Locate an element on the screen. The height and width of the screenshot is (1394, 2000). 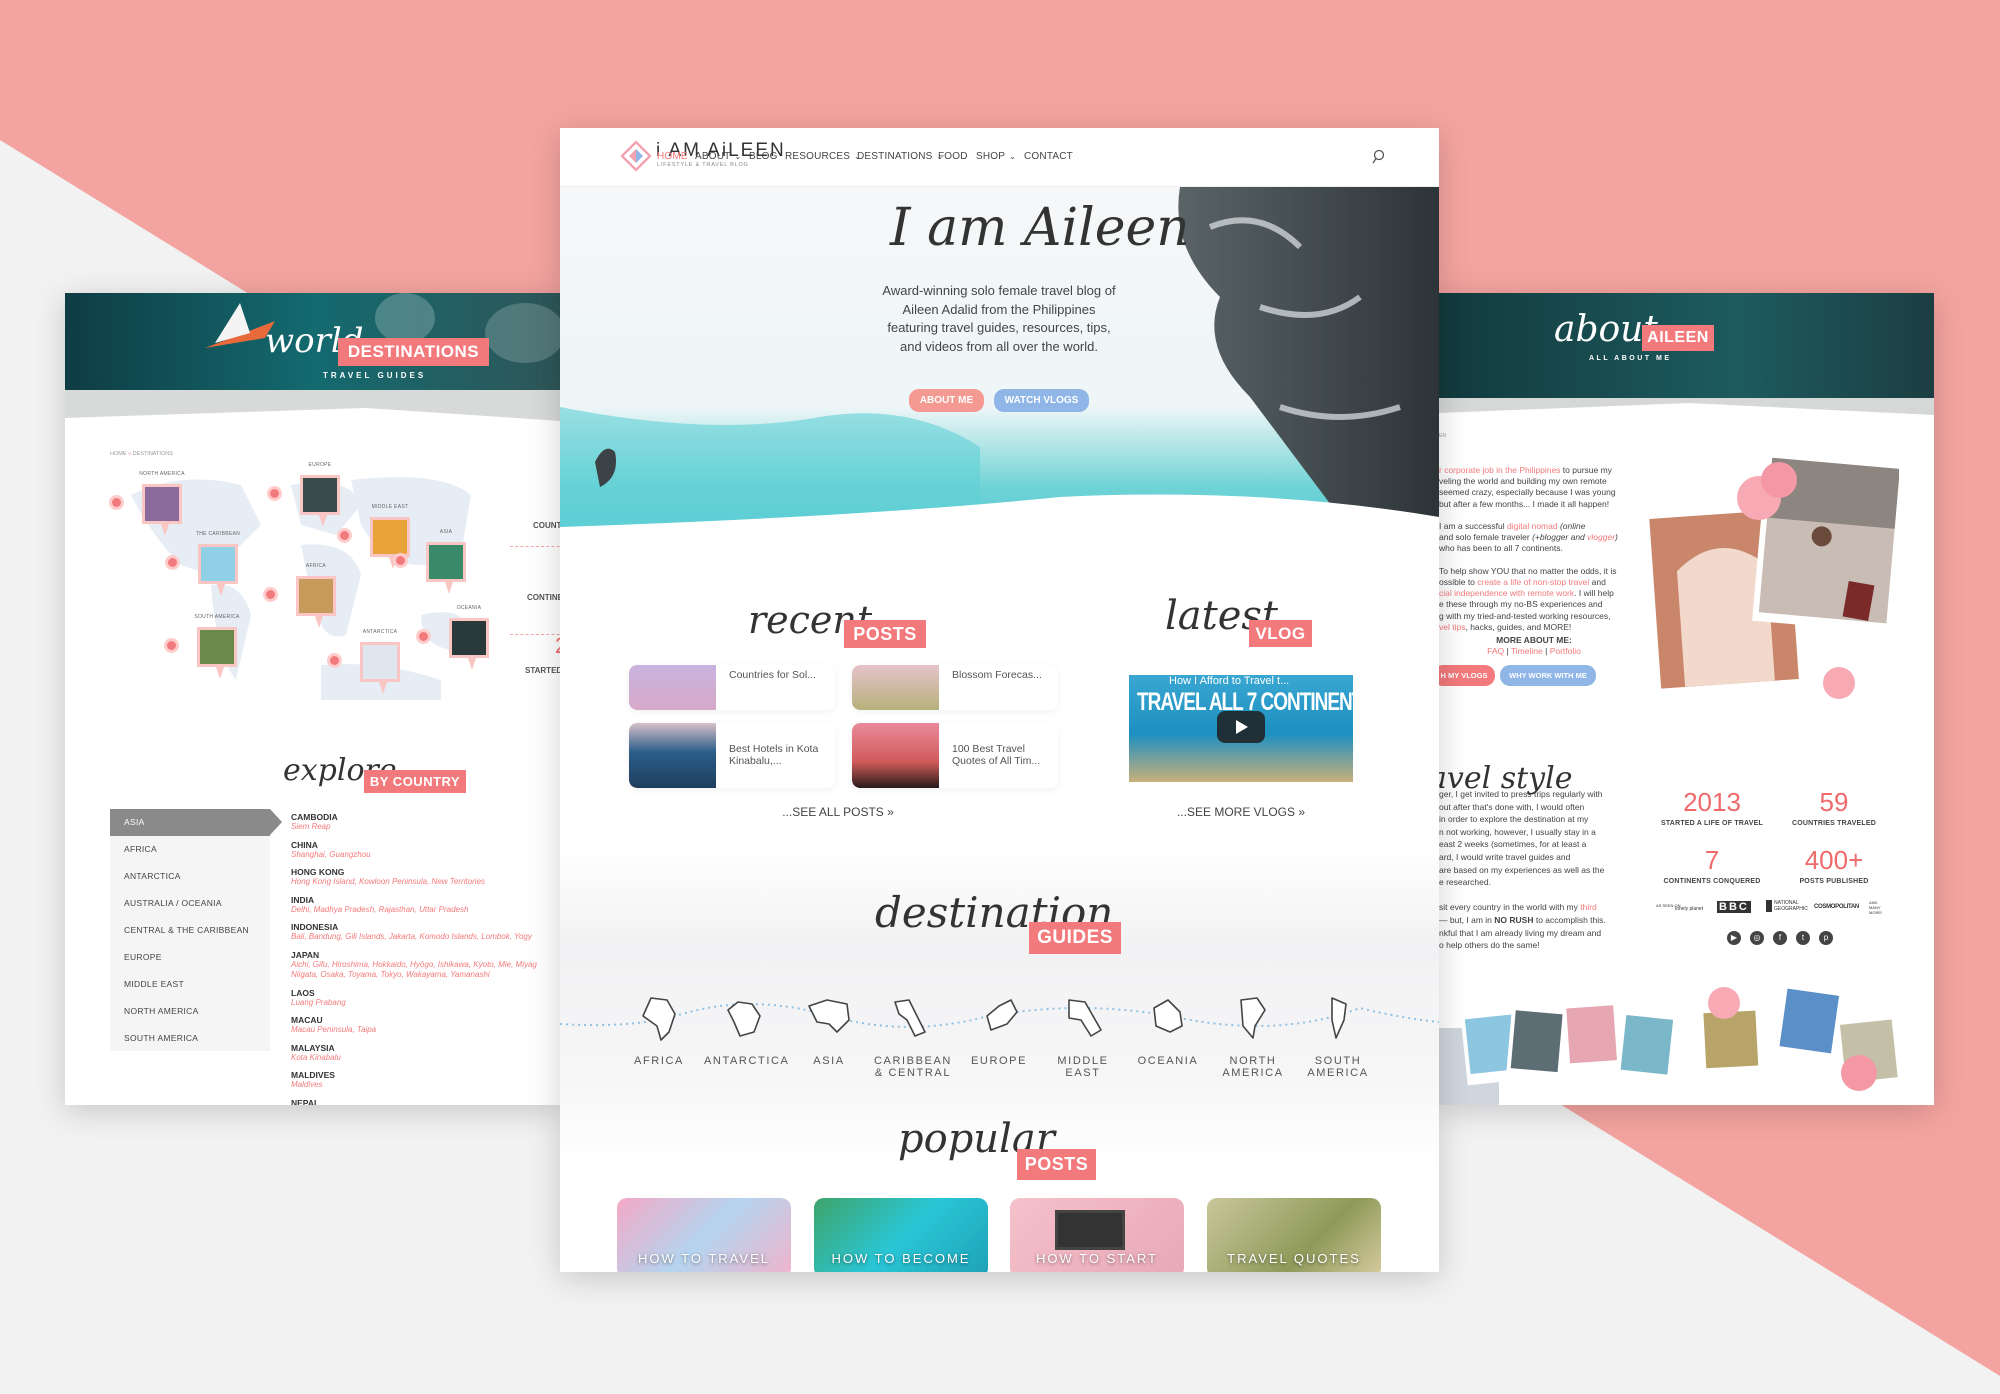
continent-antarctica: ANTARCTICA is located at coordinates (746, 1031).